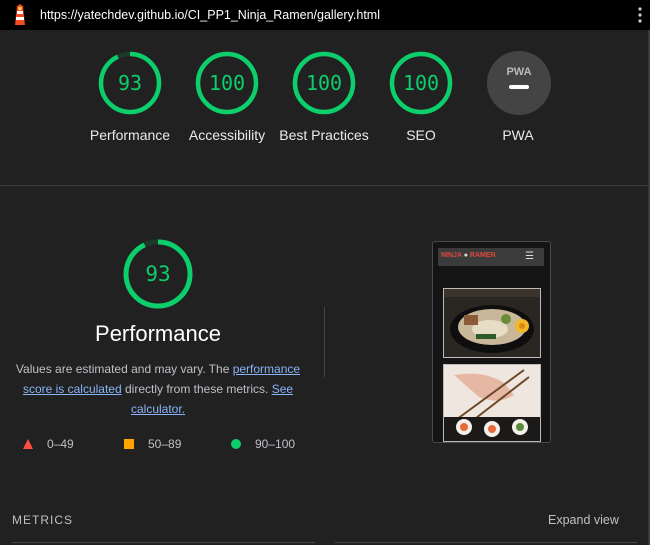 The image size is (650, 545). What do you see at coordinates (421, 135) in the screenshot?
I see `gauge-label: SEO` at bounding box center [421, 135].